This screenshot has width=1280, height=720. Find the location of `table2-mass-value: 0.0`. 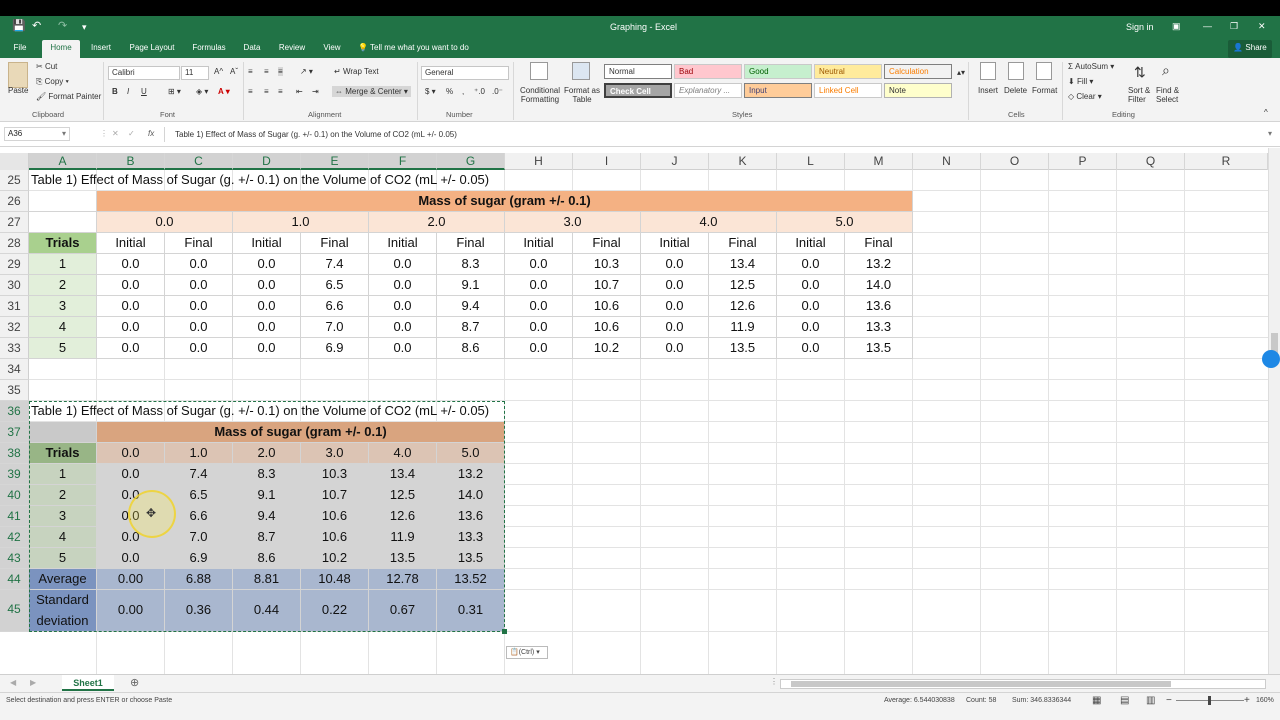

table2-mass-value: 0.0 is located at coordinates (131, 453).